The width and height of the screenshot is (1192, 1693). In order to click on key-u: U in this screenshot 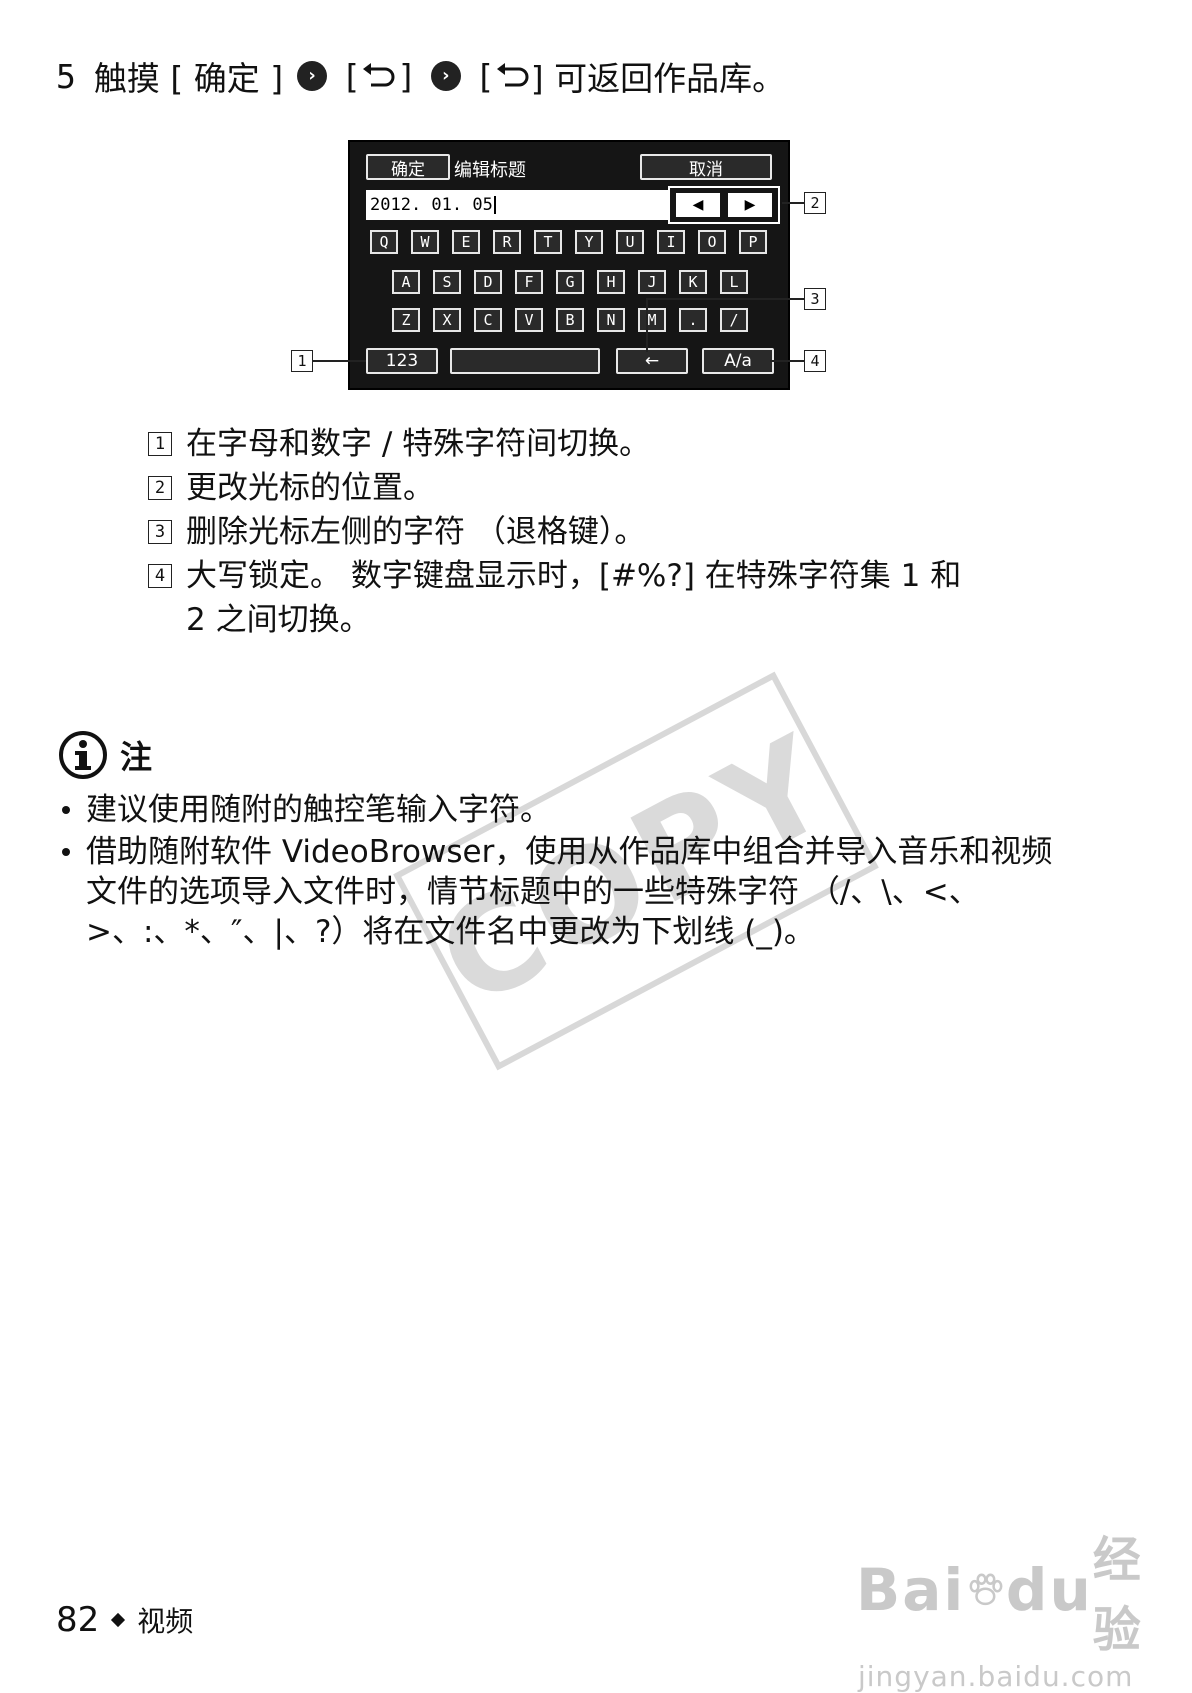, I will do `click(630, 242)`.